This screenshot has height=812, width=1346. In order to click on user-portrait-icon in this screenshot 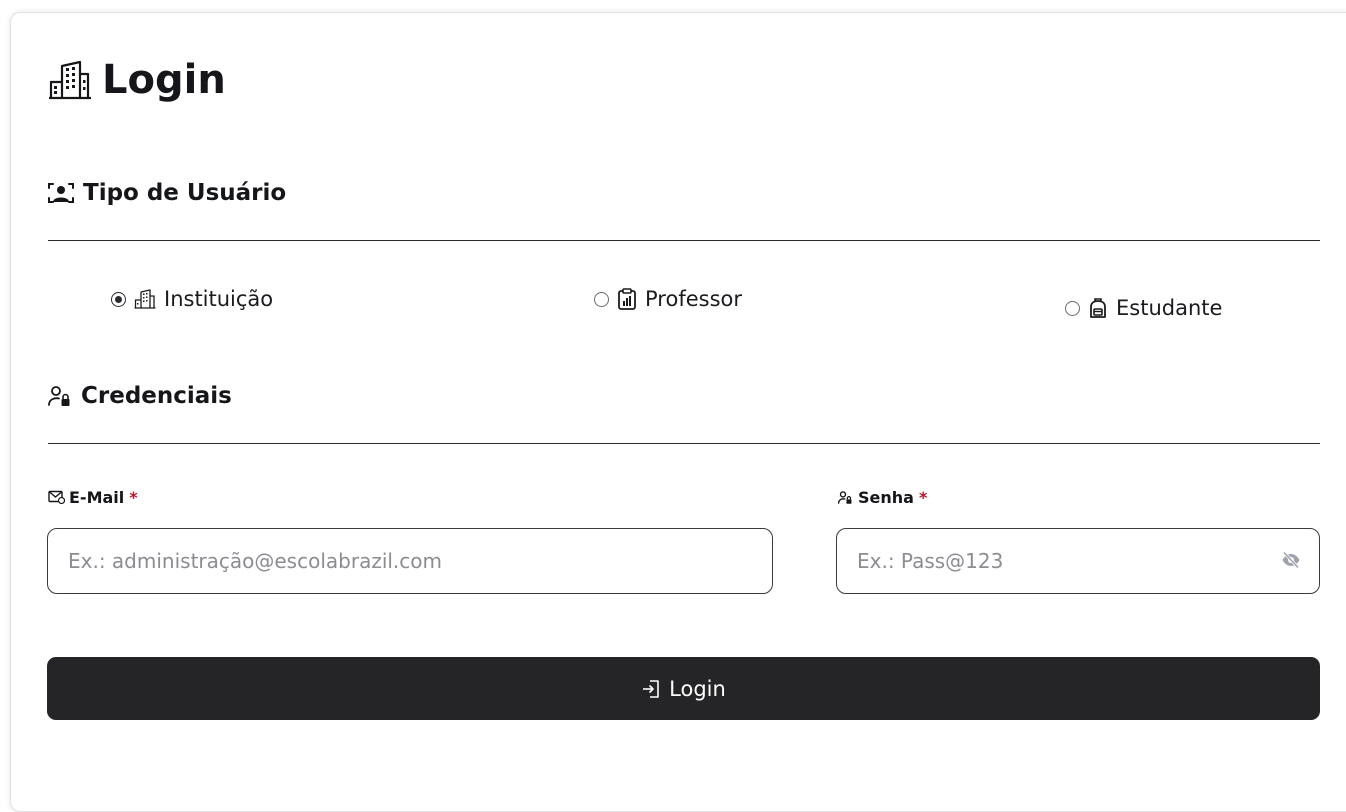, I will do `click(61, 193)`.